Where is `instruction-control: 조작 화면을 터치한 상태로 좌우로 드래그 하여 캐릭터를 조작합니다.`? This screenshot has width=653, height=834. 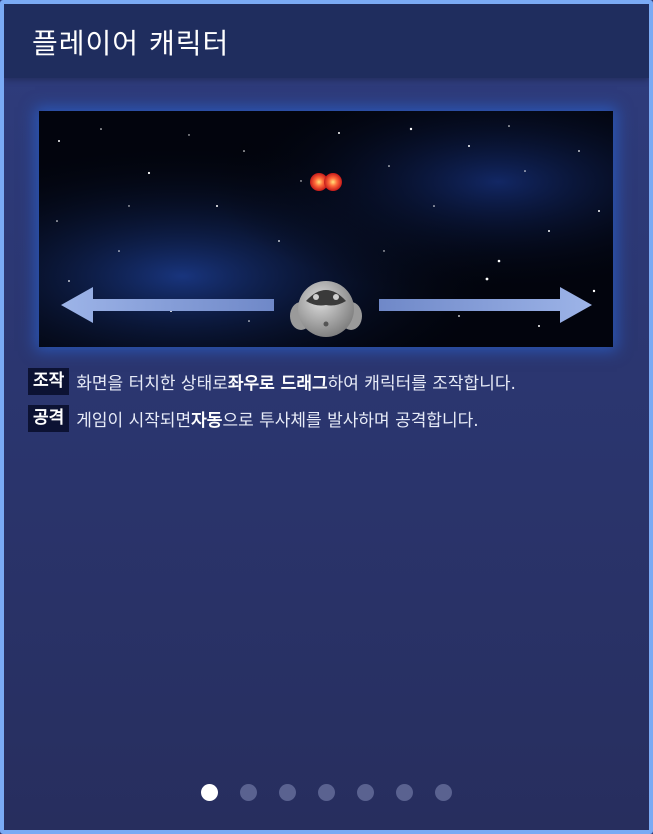
instruction-control: 조작 화면을 터치한 상태로 좌우로 드래그 하여 캐릭터를 조작합니다. is located at coordinates (272, 381).